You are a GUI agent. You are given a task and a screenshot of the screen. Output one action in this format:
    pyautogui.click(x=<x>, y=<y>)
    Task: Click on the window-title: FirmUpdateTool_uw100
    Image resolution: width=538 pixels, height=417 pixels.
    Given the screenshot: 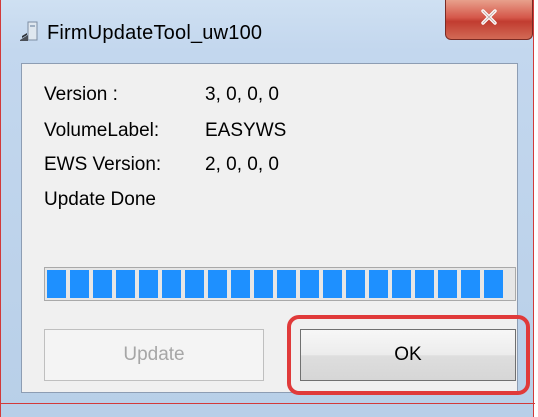 What is the action you would take?
    pyautogui.click(x=155, y=33)
    